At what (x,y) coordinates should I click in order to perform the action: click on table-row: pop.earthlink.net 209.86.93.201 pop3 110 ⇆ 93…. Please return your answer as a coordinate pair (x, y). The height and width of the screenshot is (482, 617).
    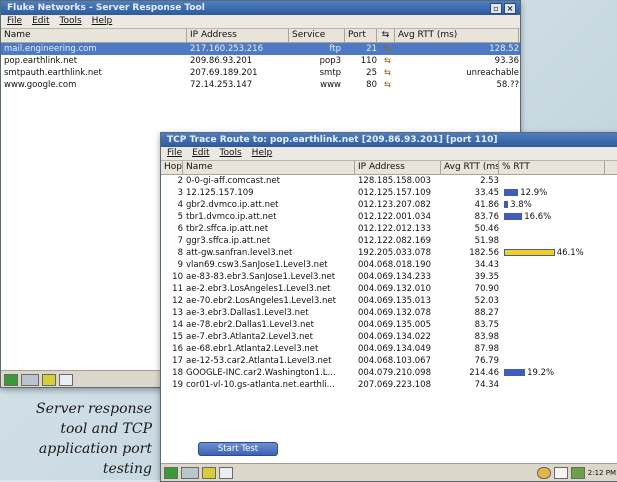
    Looking at the image, I should click on (260, 61).